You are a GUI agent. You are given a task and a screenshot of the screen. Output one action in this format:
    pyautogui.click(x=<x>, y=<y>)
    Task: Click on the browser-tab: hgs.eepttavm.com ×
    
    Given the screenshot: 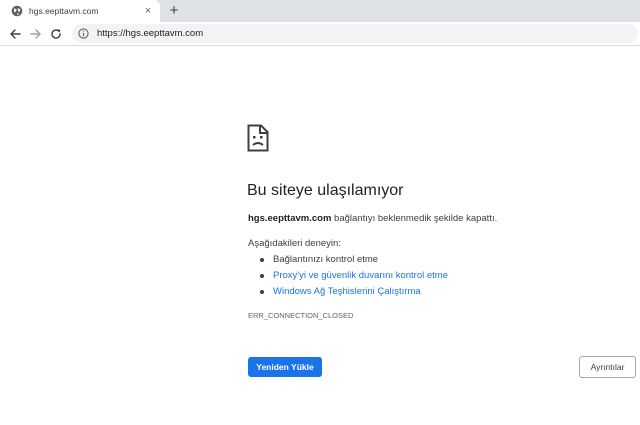 What is the action you would take?
    pyautogui.click(x=80, y=11)
    